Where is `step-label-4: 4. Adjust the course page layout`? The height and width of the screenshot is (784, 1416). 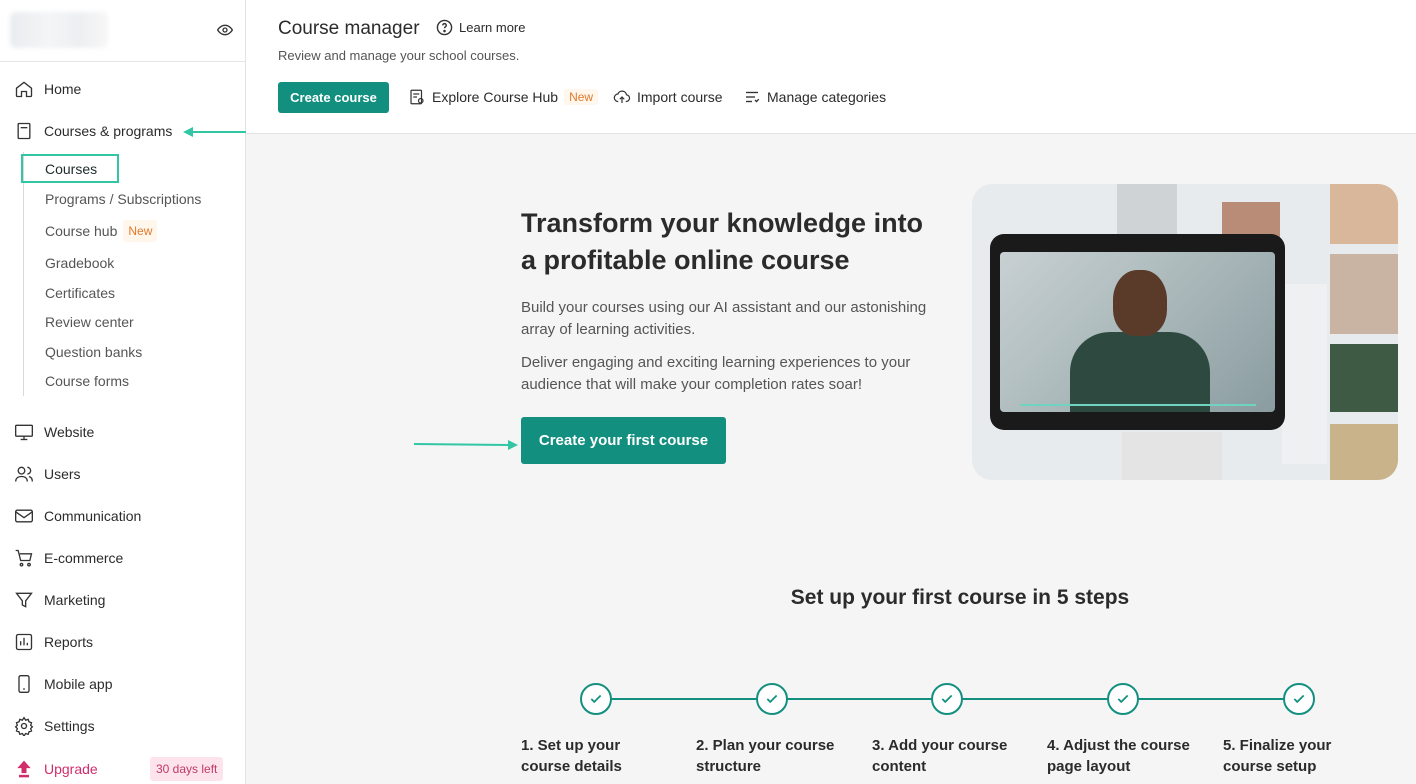 step-label-4: 4. Adjust the course page layout is located at coordinates (1118, 756).